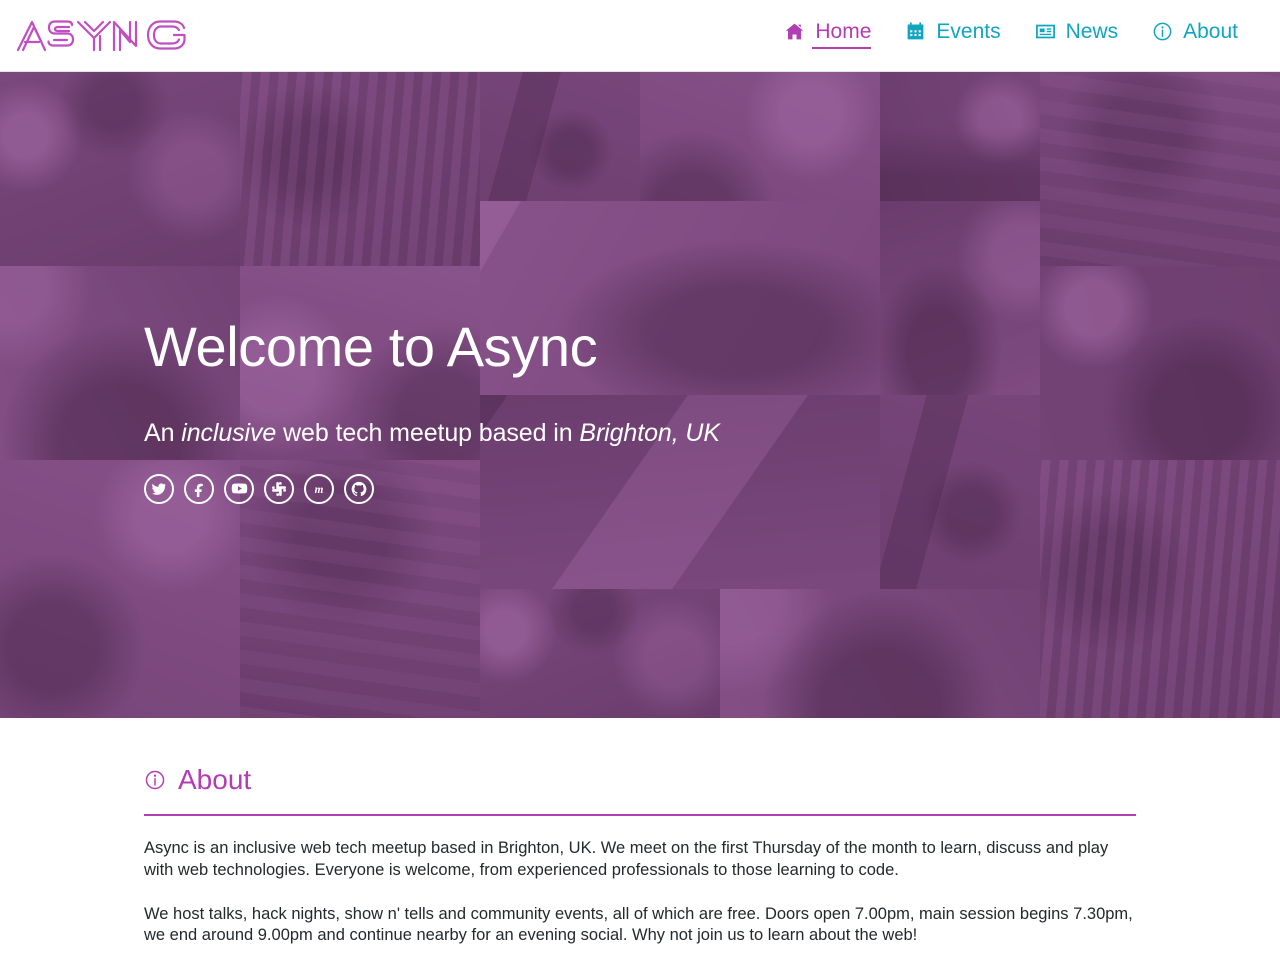 The width and height of the screenshot is (1280, 960). What do you see at coordinates (794, 31) in the screenshot?
I see `home-icon` at bounding box center [794, 31].